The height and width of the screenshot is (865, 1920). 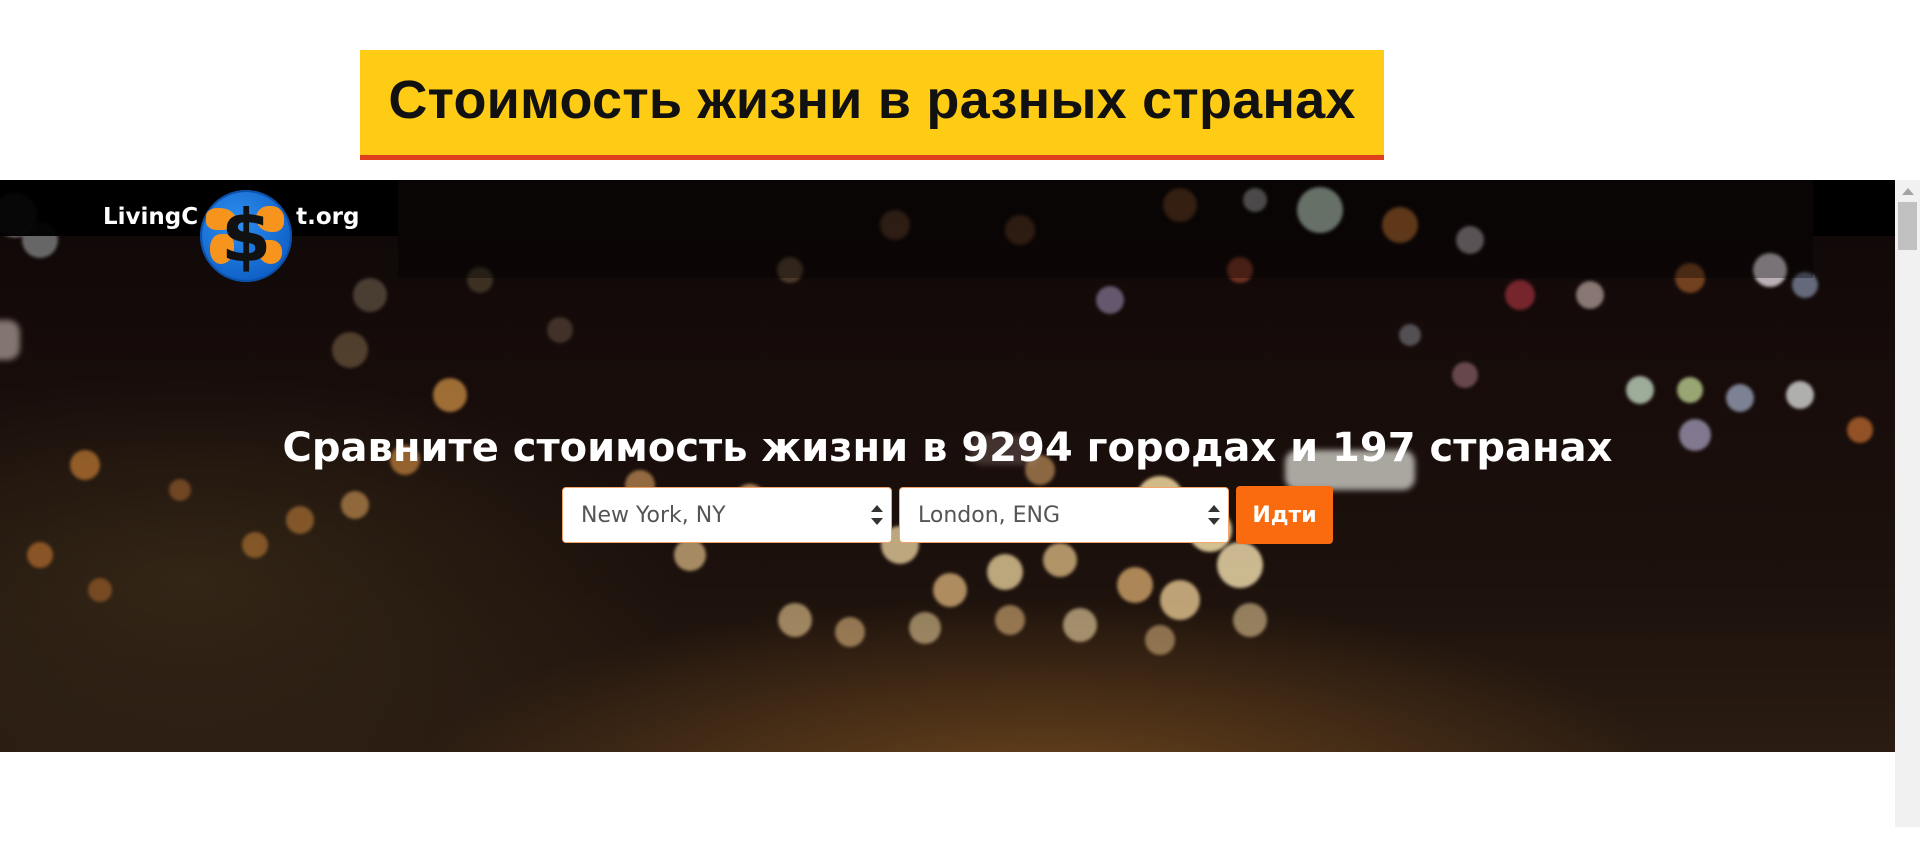 I want to click on page-title: Стоимость жизни в разных странах, so click(x=872, y=99).